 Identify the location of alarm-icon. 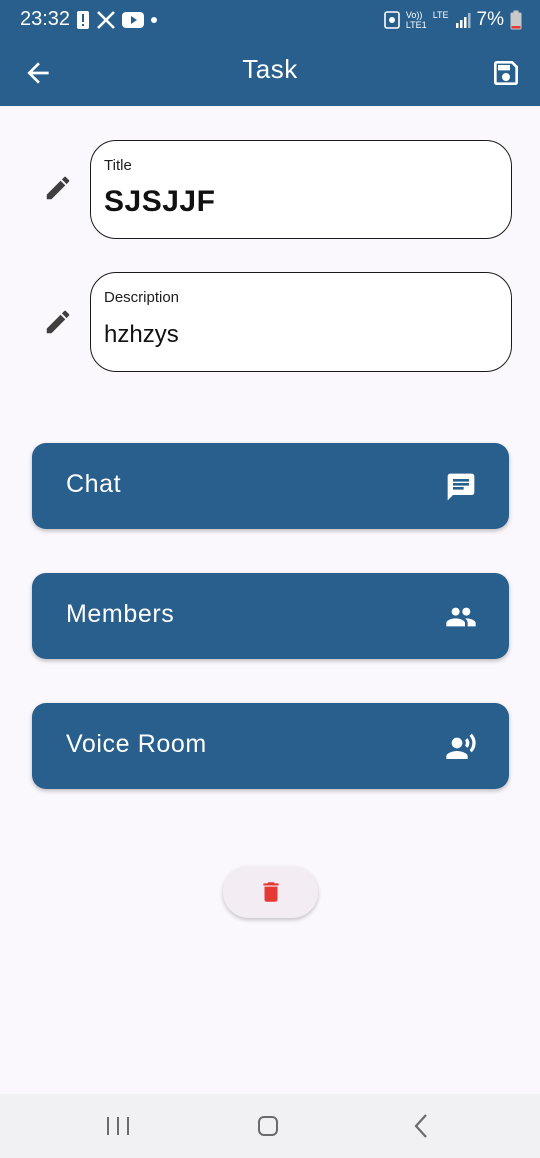
(392, 20).